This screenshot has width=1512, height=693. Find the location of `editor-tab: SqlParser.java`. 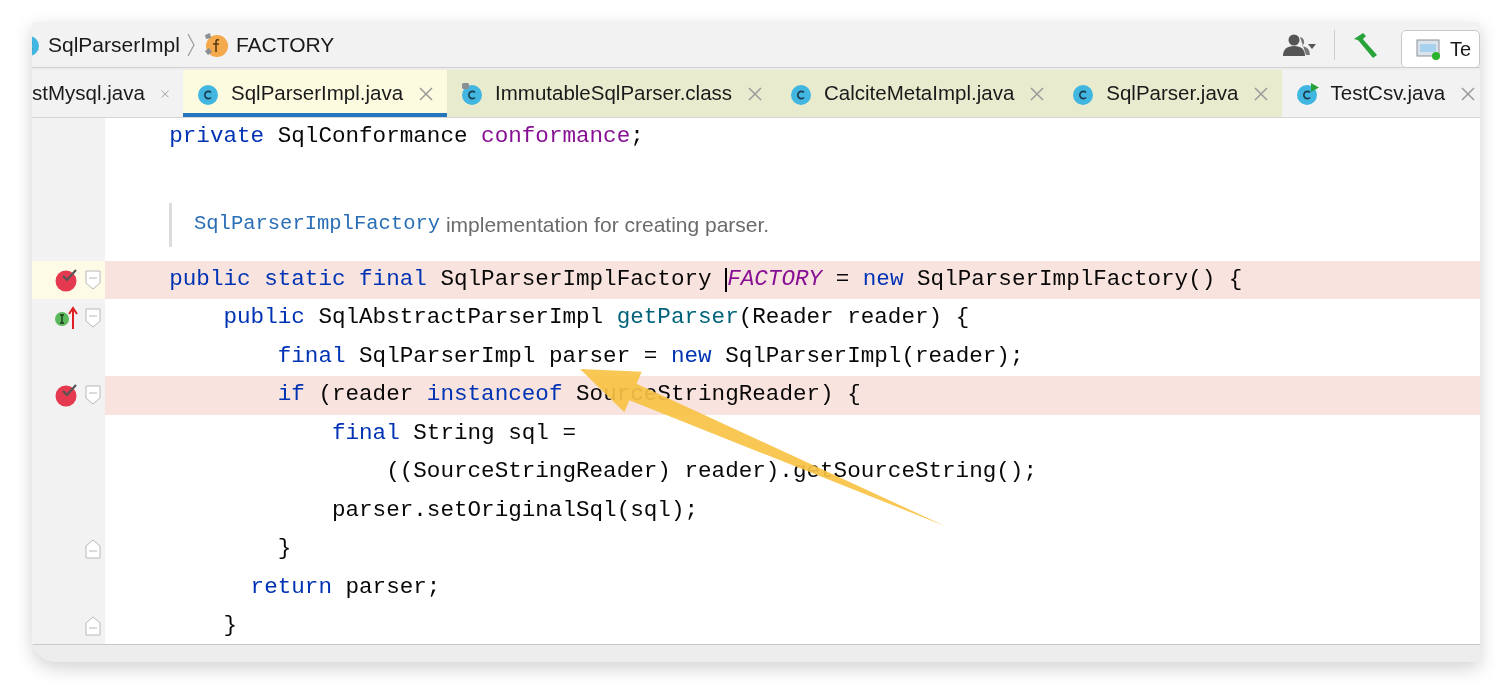

editor-tab: SqlParser.java is located at coordinates (1170, 93).